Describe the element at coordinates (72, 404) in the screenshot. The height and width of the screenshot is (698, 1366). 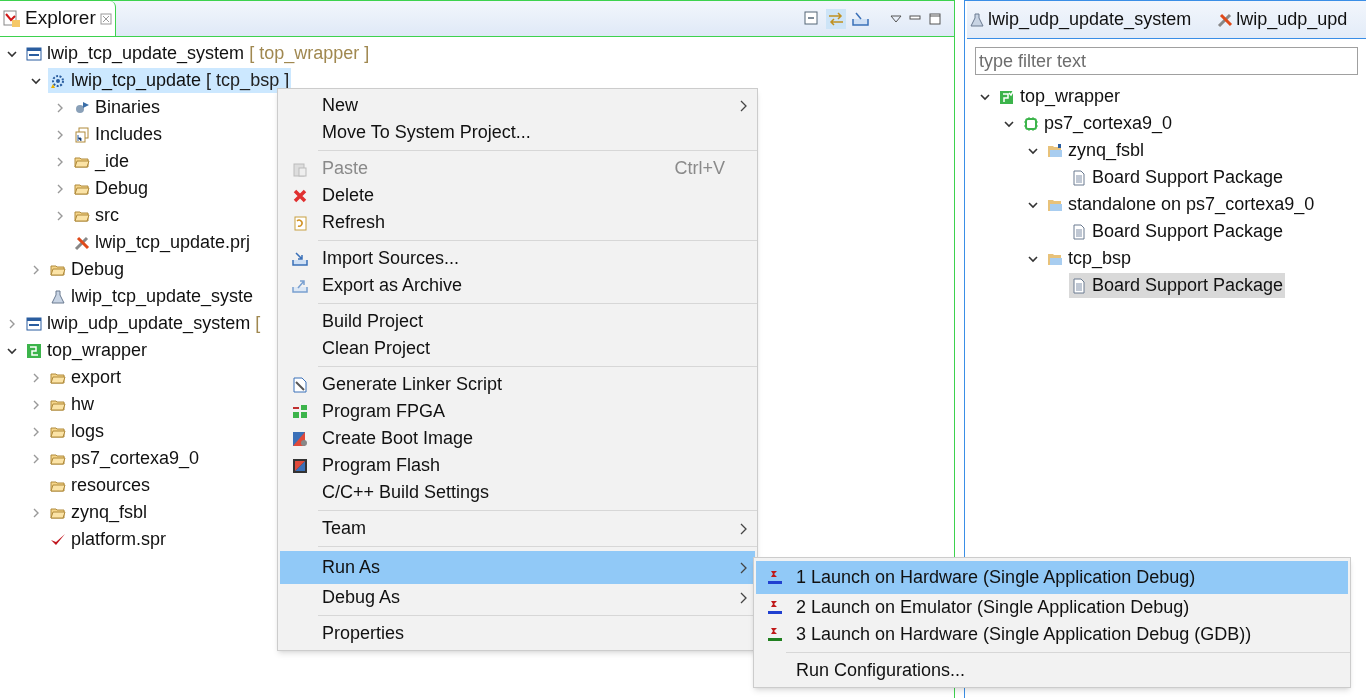
I see `tree-item: hw` at that location.